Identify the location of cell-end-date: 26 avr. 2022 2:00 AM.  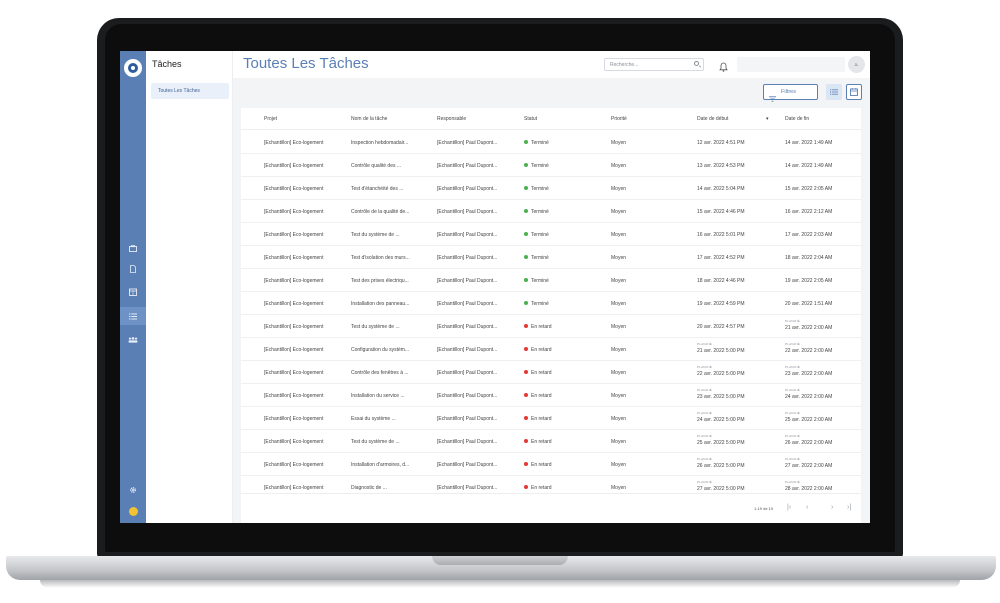
(809, 443).